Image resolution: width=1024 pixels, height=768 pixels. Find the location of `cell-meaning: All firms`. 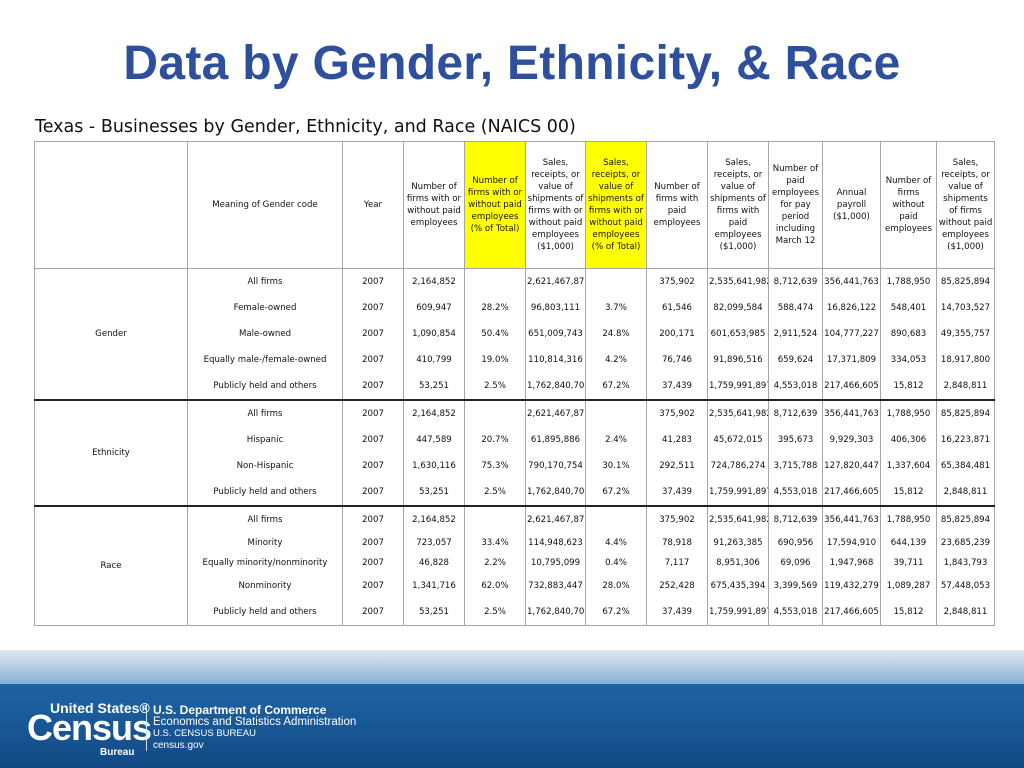

cell-meaning: All firms is located at coordinates (265, 519).